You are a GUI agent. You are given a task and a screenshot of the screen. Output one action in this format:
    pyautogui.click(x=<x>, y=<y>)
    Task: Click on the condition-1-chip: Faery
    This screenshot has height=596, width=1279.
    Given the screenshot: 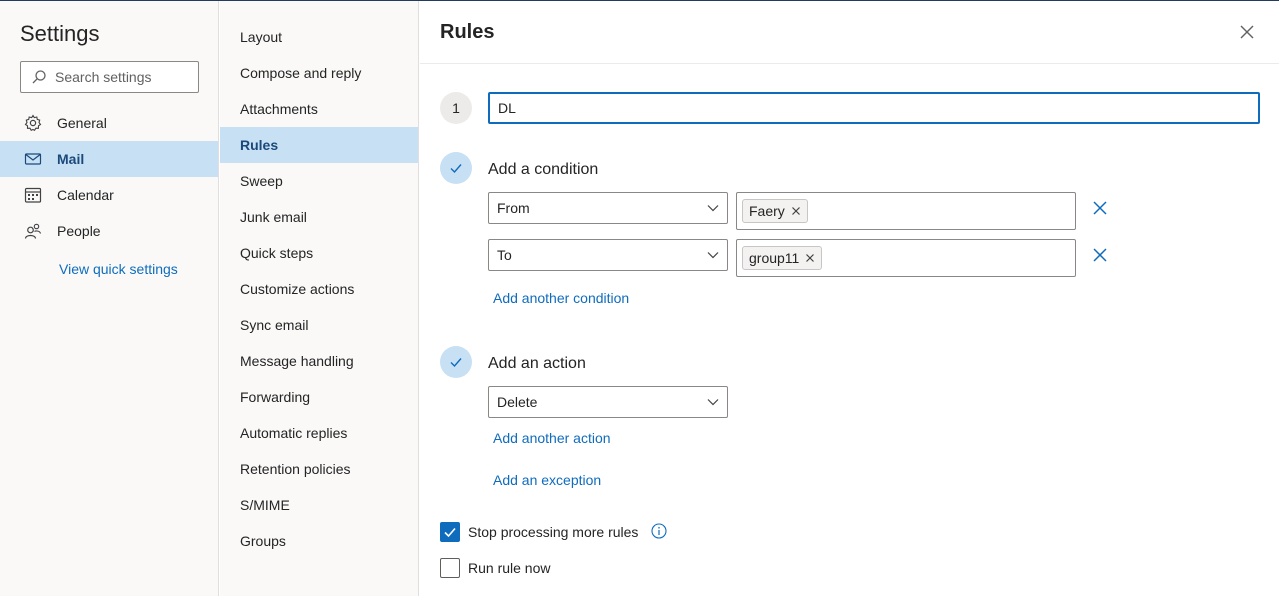 What is the action you would take?
    pyautogui.click(x=775, y=211)
    